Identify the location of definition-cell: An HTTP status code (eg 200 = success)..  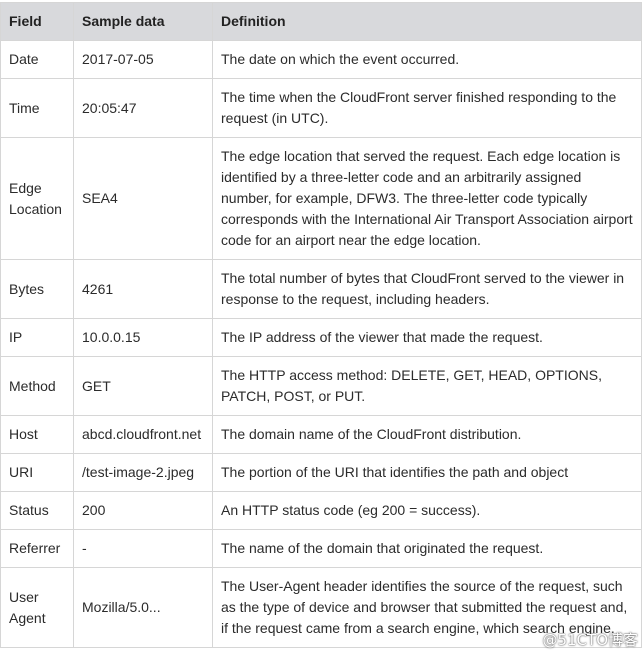
(427, 510).